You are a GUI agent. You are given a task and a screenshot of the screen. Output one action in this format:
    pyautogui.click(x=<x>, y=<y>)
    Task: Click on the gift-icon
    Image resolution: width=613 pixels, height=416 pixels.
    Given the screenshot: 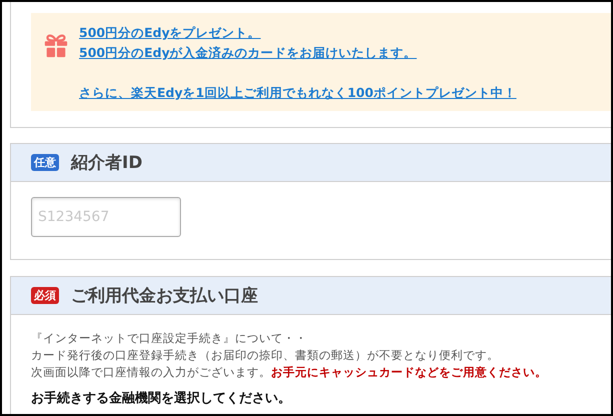 What is the action you would take?
    pyautogui.click(x=56, y=45)
    